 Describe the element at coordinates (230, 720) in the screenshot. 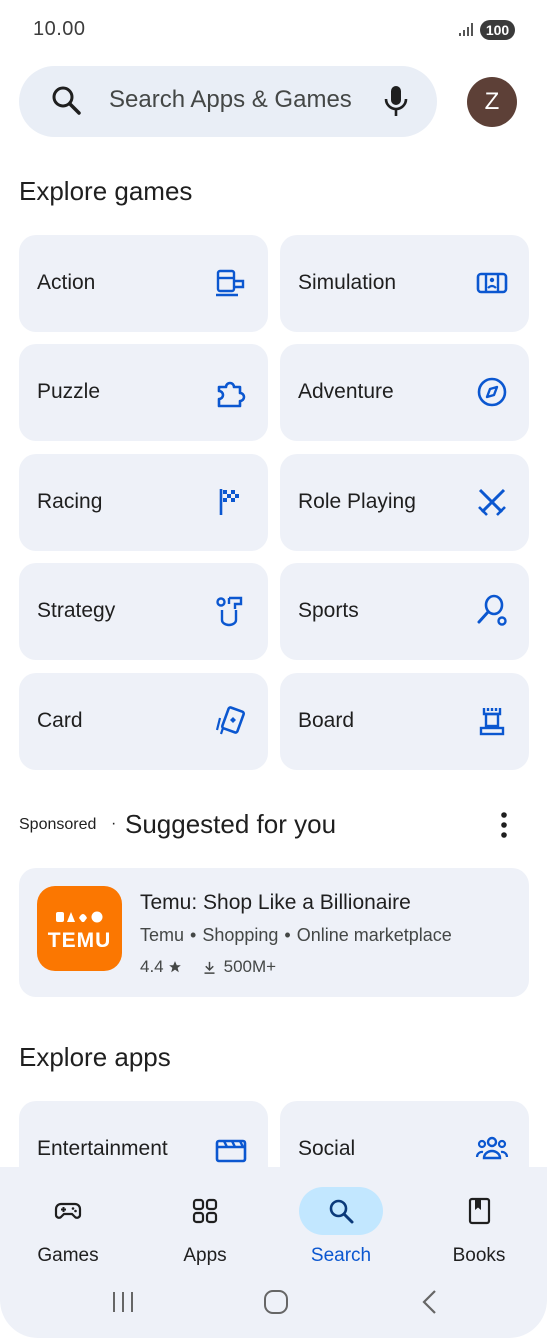

I see `cards-icon` at that location.